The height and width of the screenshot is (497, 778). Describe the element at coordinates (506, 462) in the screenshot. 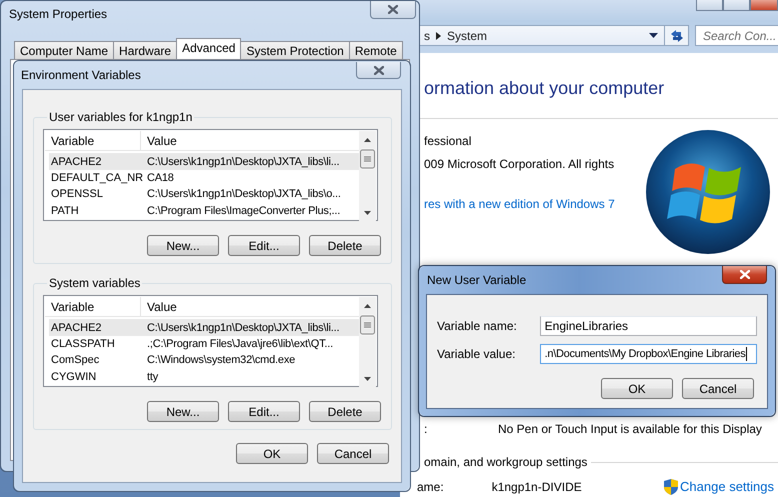

I see `section-heading: omain, and workgroup settings` at that location.